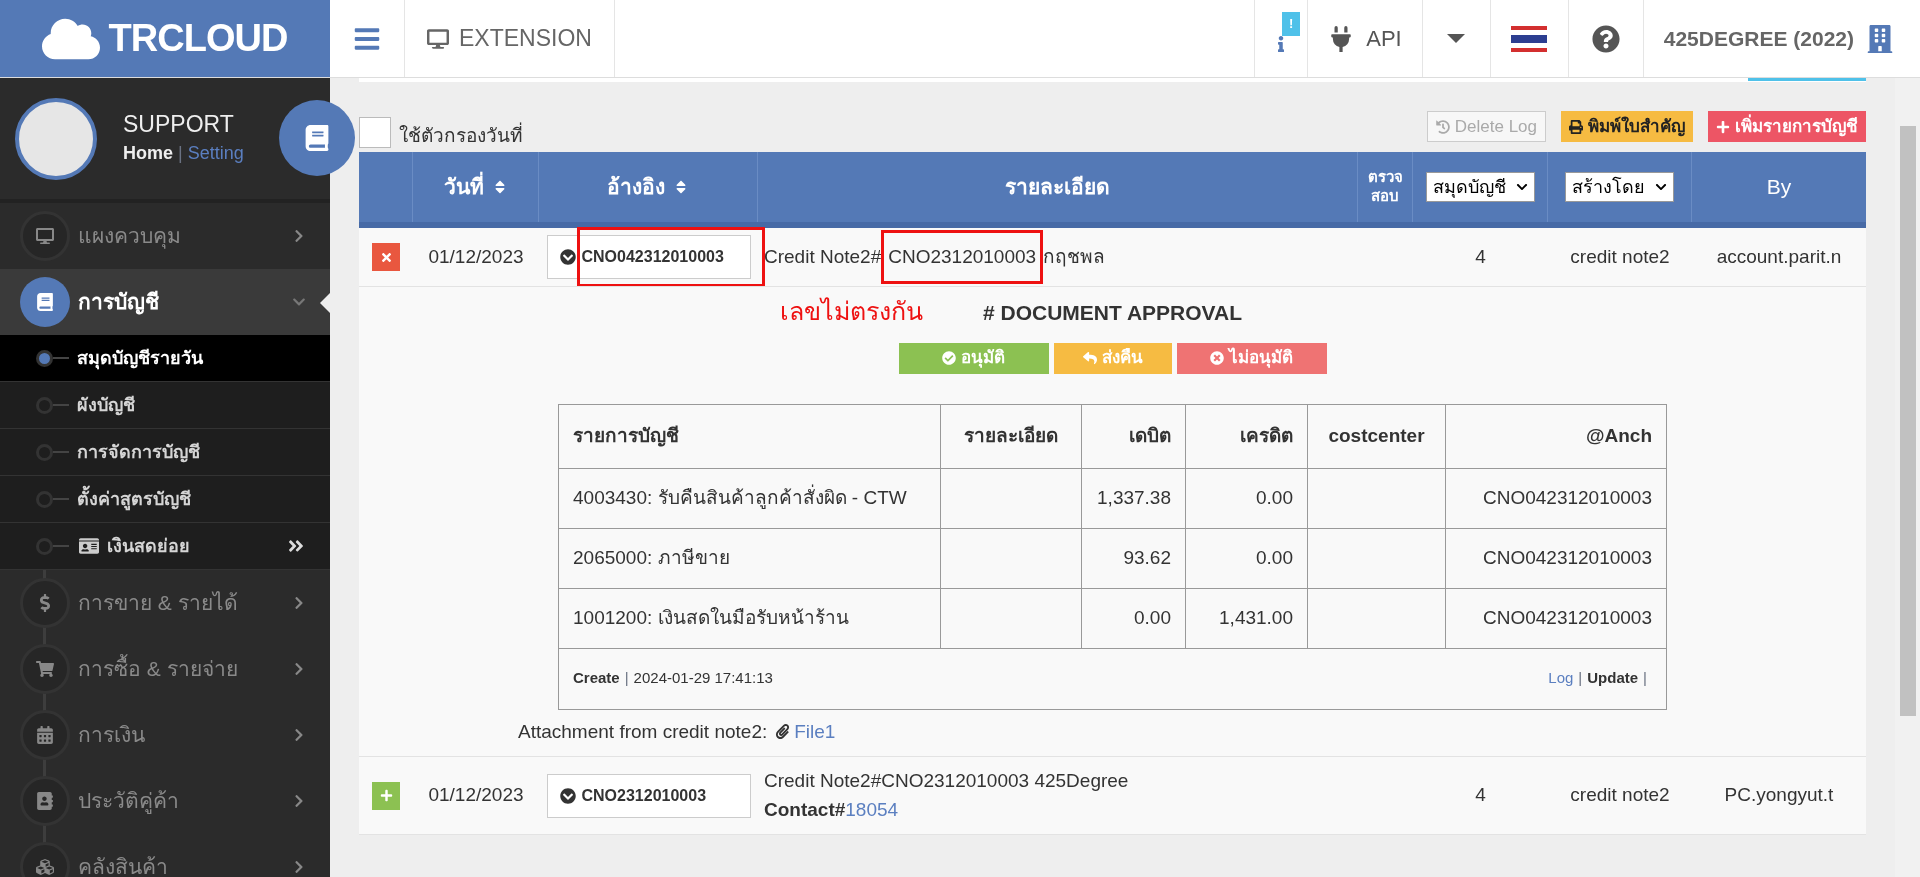 This screenshot has height=877, width=1920. I want to click on history-icon, so click(1442, 126).